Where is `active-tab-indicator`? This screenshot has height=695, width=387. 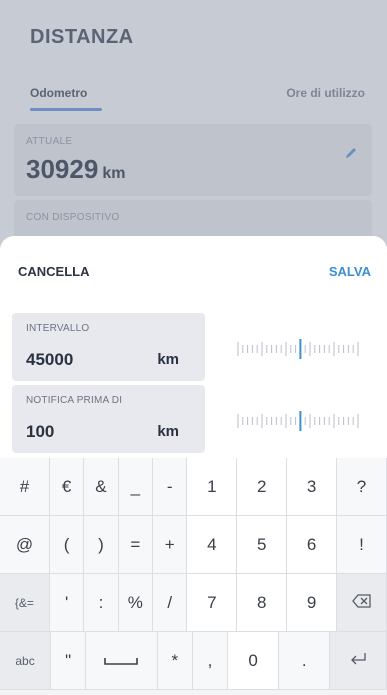
active-tab-indicator is located at coordinates (66, 109).